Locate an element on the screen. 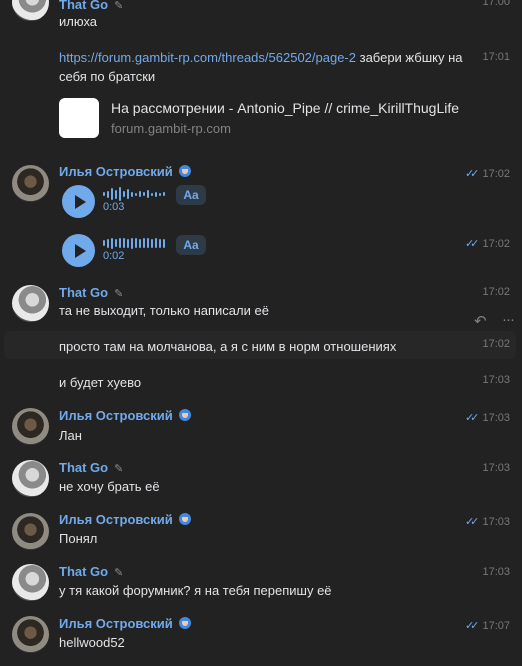 This screenshot has width=522, height=666. message-time: 17:01 is located at coordinates (496, 57).